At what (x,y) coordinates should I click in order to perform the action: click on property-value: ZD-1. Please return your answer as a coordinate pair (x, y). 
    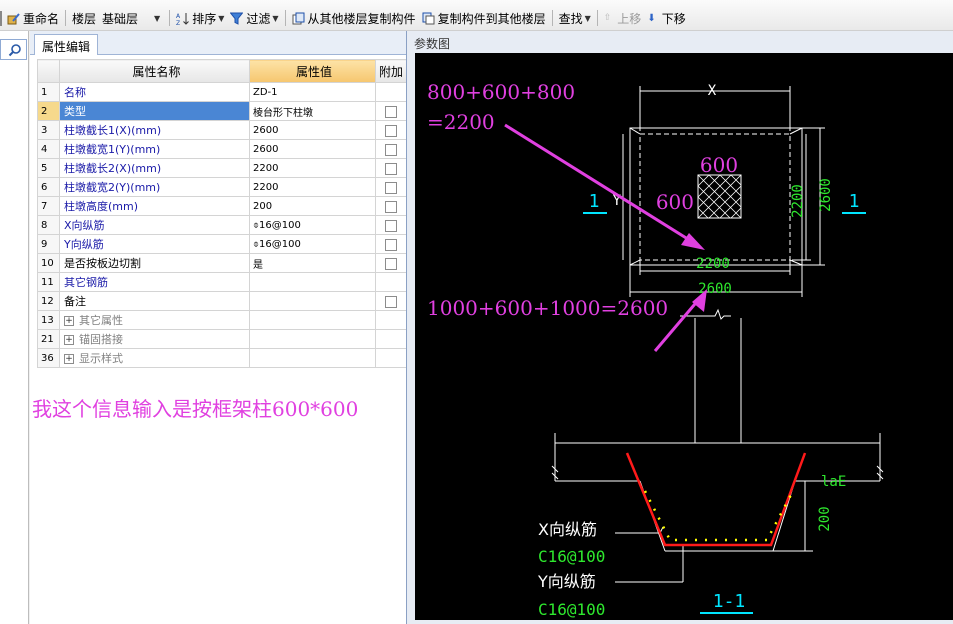
    Looking at the image, I should click on (312, 92).